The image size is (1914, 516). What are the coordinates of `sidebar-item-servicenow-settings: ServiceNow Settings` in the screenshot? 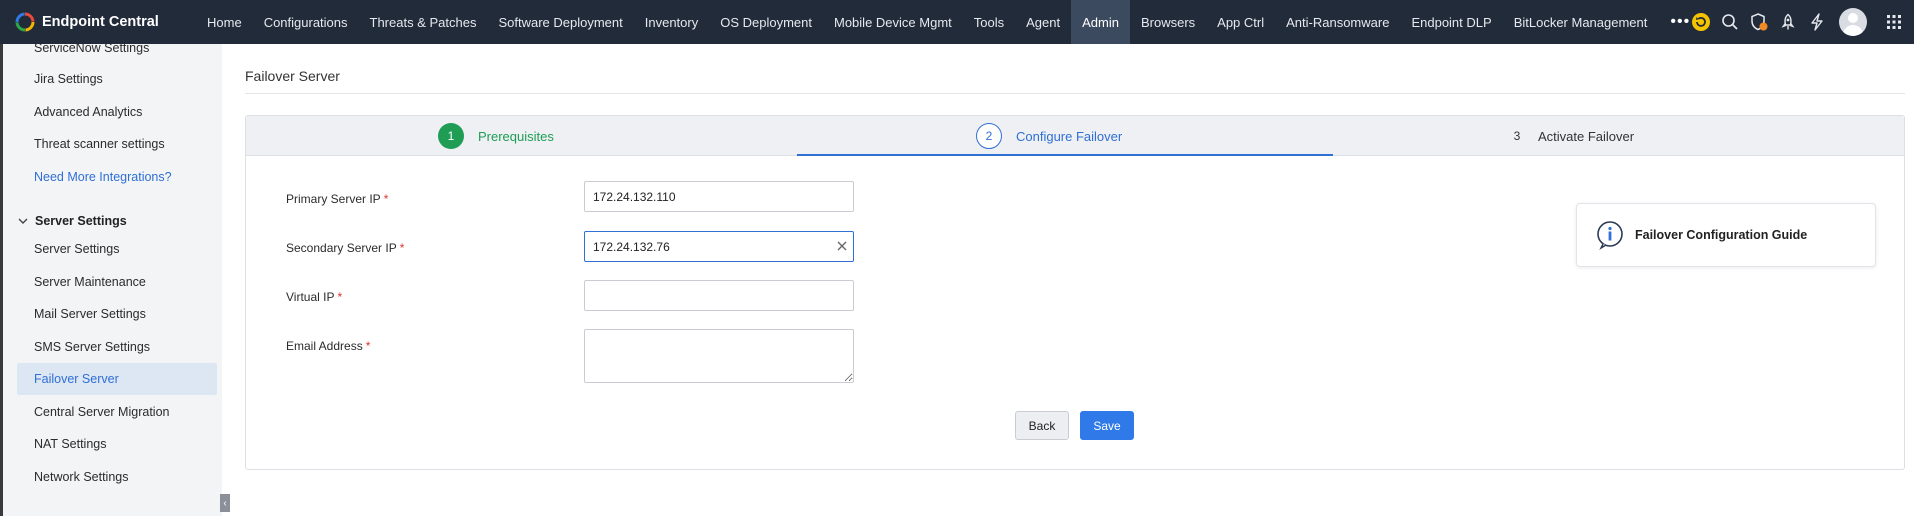 It's located at (117, 54).